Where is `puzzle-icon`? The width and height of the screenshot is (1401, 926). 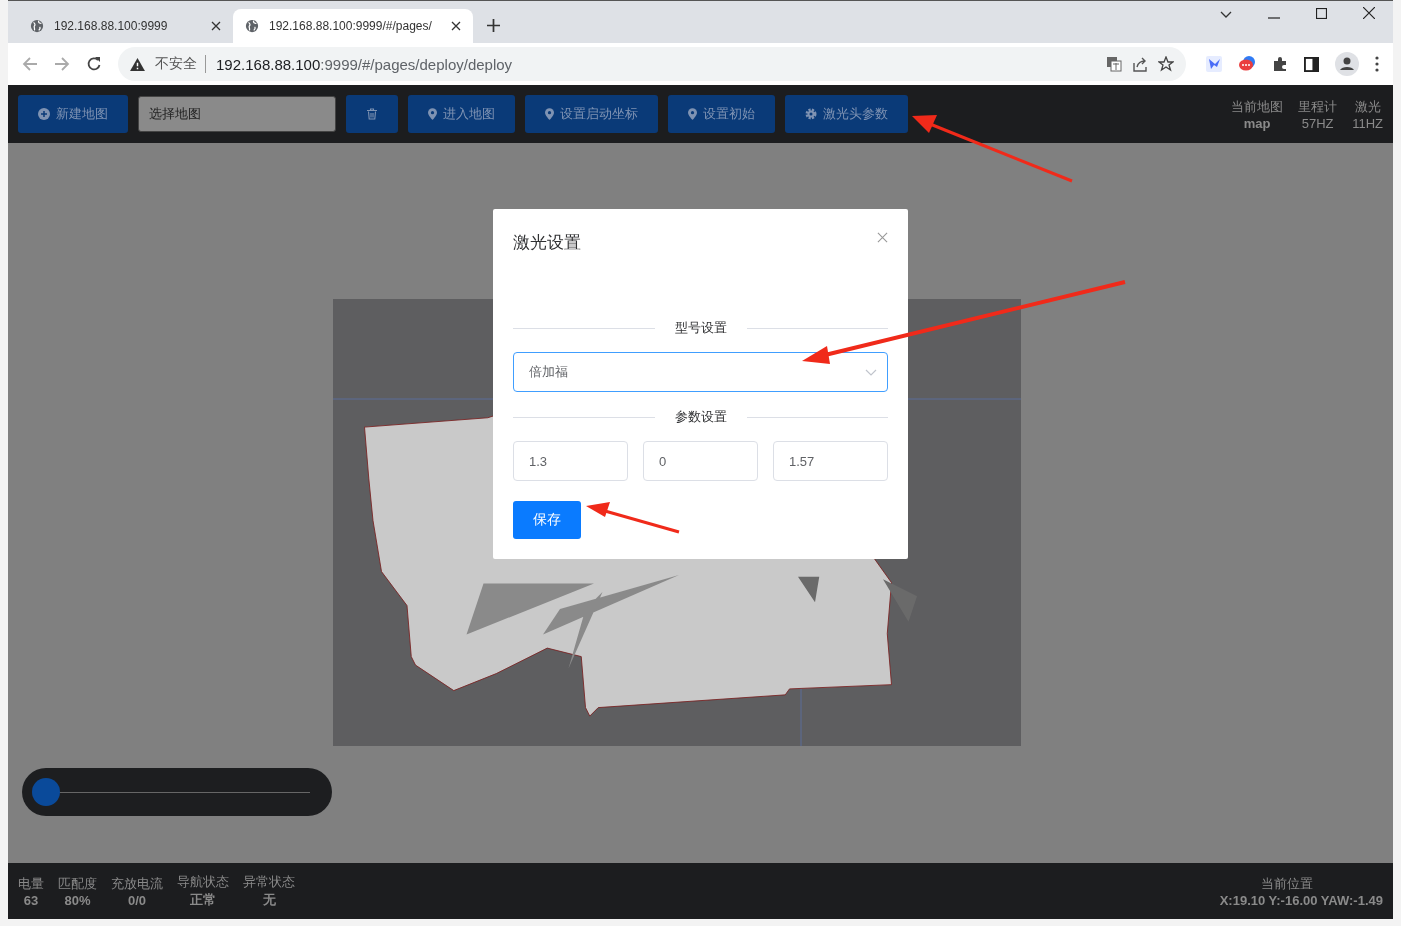
puzzle-icon is located at coordinates (1280, 64).